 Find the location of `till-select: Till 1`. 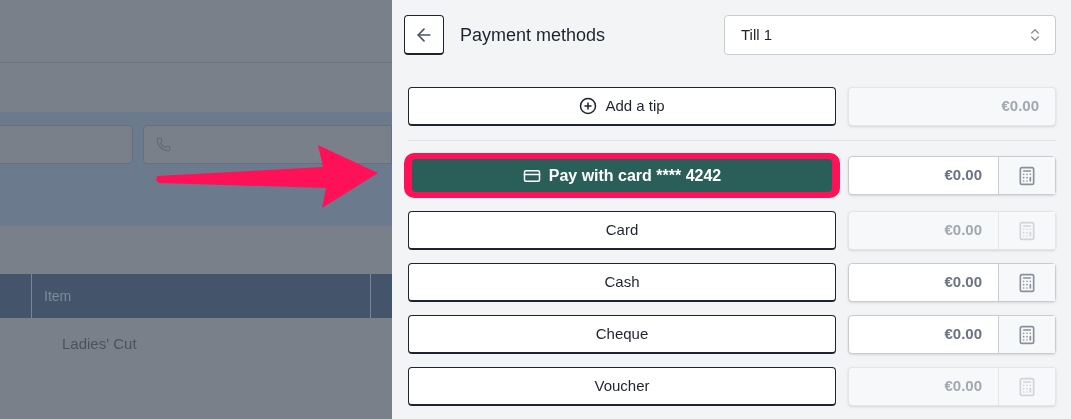

till-select: Till 1 is located at coordinates (890, 35).